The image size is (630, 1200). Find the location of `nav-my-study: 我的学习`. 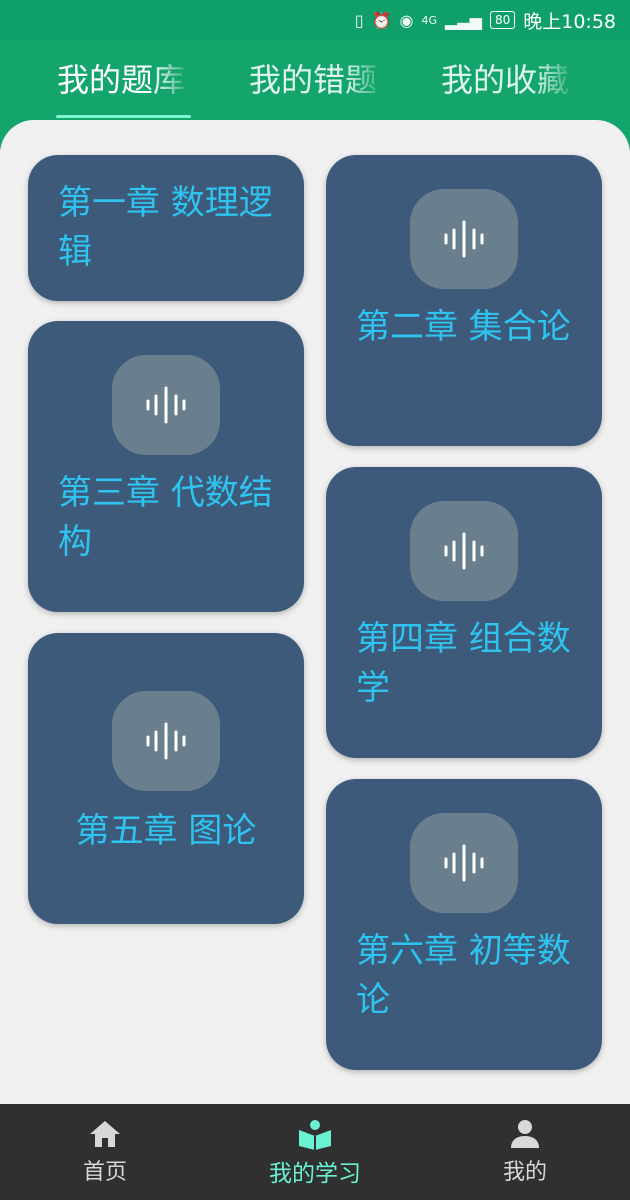

nav-my-study: 我的学习 is located at coordinates (315, 1152).